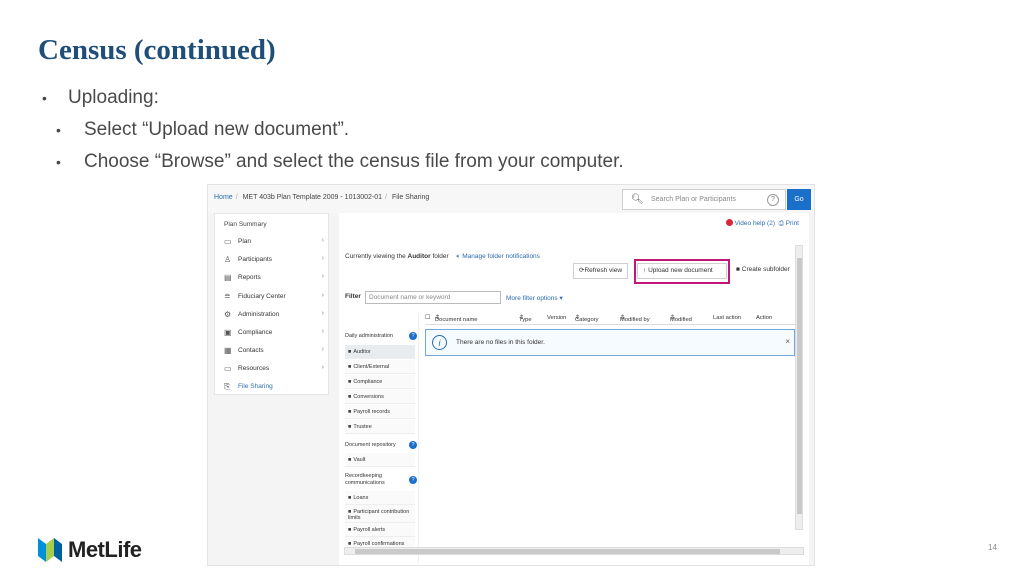  I want to click on page-number: 14, so click(992, 547).